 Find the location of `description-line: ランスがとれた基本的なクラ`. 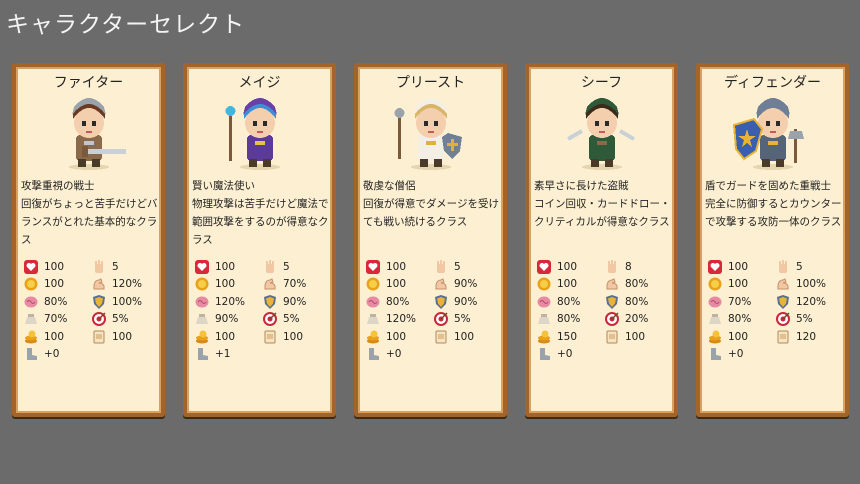

description-line: ランスがとれた基本的なクラ is located at coordinates (89, 222).